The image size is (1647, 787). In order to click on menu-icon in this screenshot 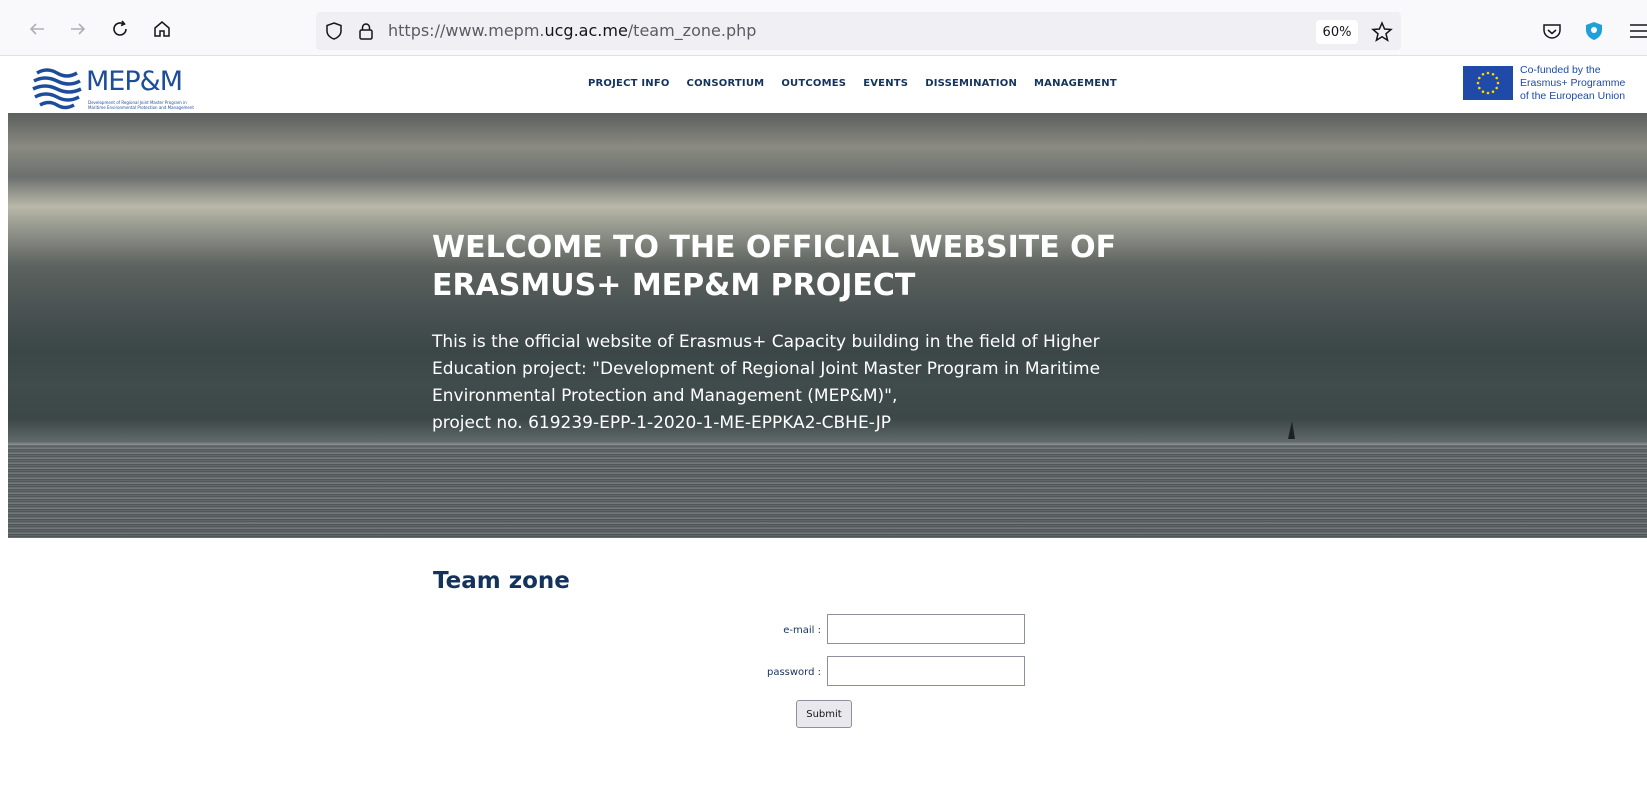, I will do `click(1637, 31)`.